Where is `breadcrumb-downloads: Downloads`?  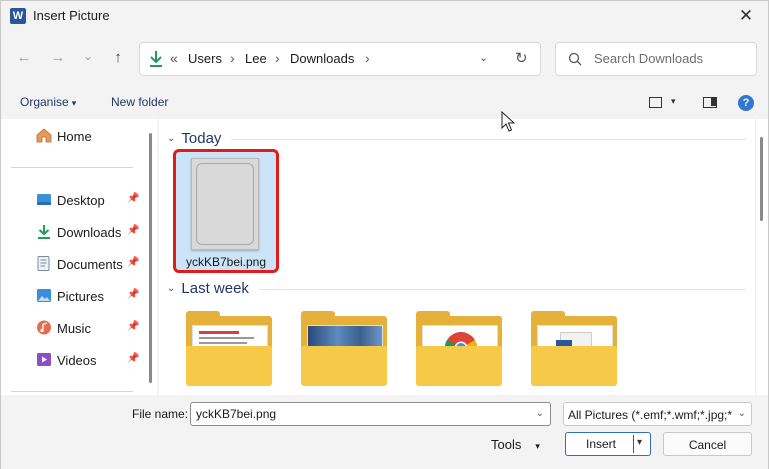 breadcrumb-downloads: Downloads is located at coordinates (322, 58).